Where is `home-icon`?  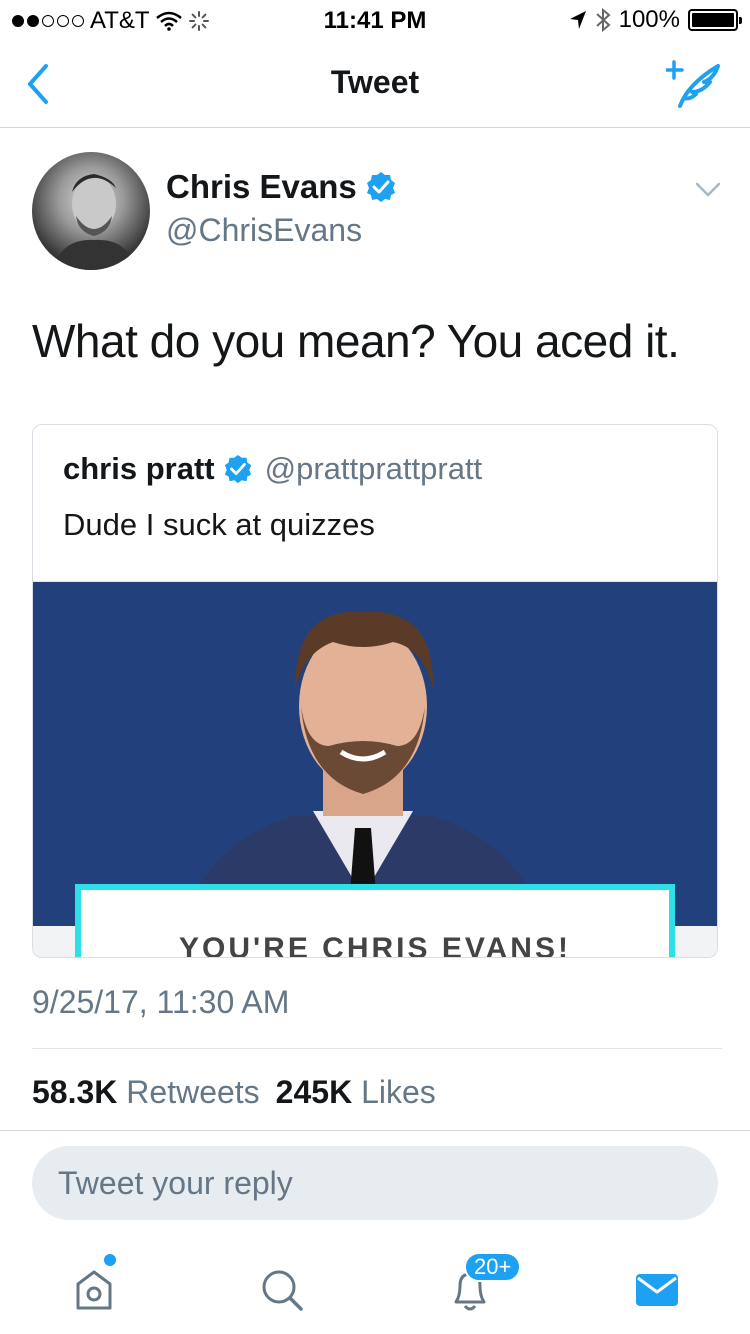 home-icon is located at coordinates (94, 1290).